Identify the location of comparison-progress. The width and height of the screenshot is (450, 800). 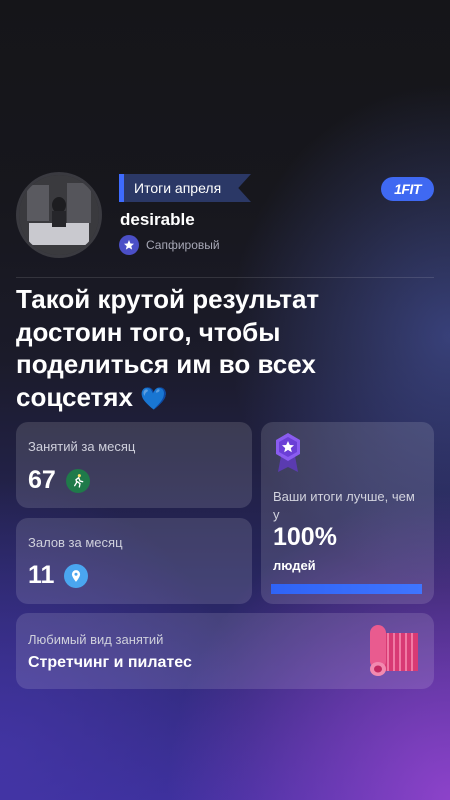
(346, 589).